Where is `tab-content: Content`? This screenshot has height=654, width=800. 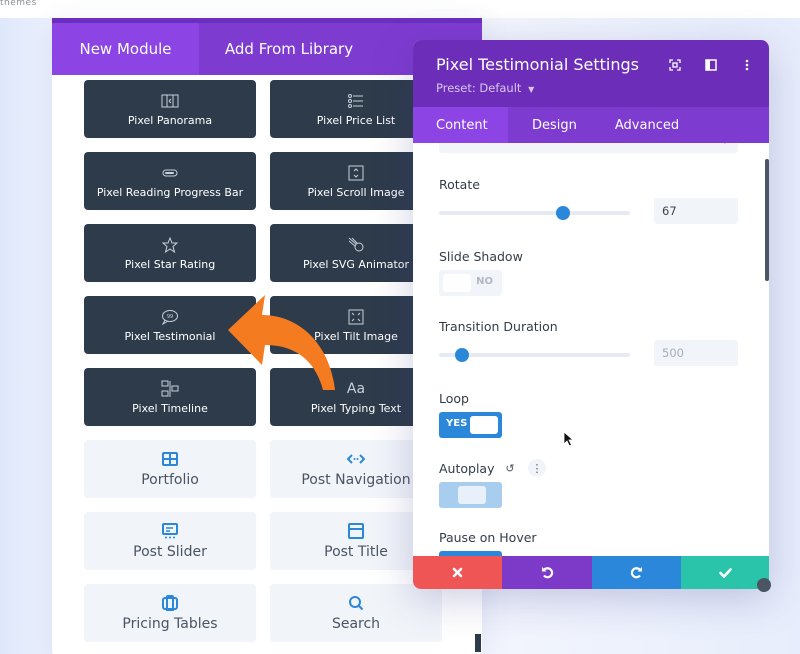
tab-content: Content is located at coordinates (460, 125).